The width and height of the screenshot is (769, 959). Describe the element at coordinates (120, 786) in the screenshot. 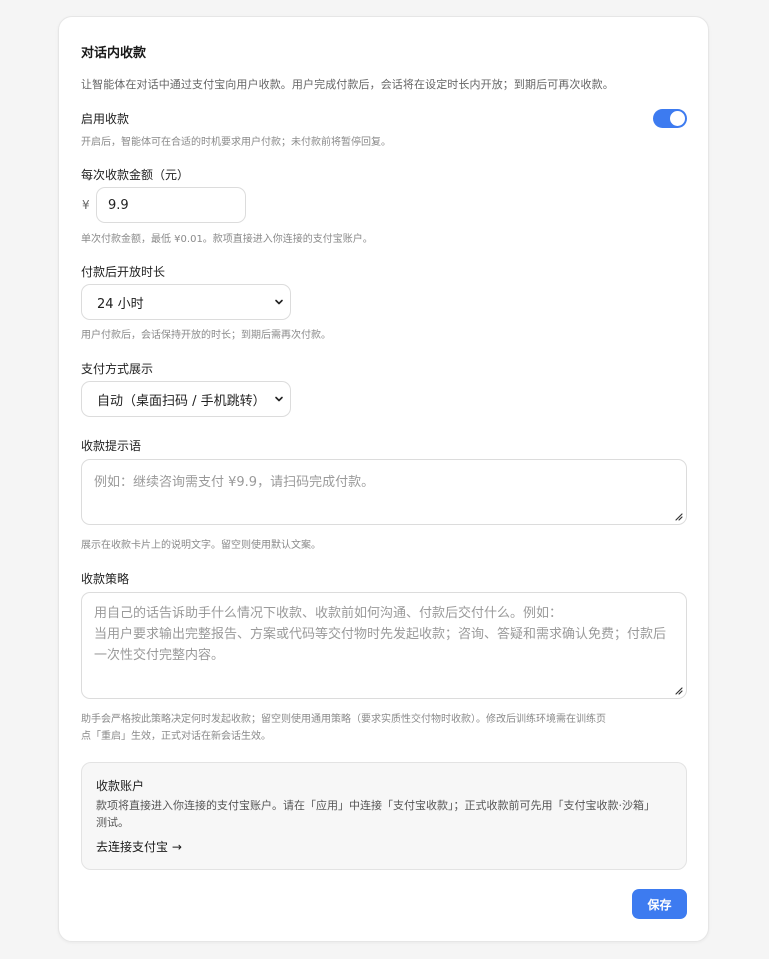

I see `account-title: 收款账户` at that location.